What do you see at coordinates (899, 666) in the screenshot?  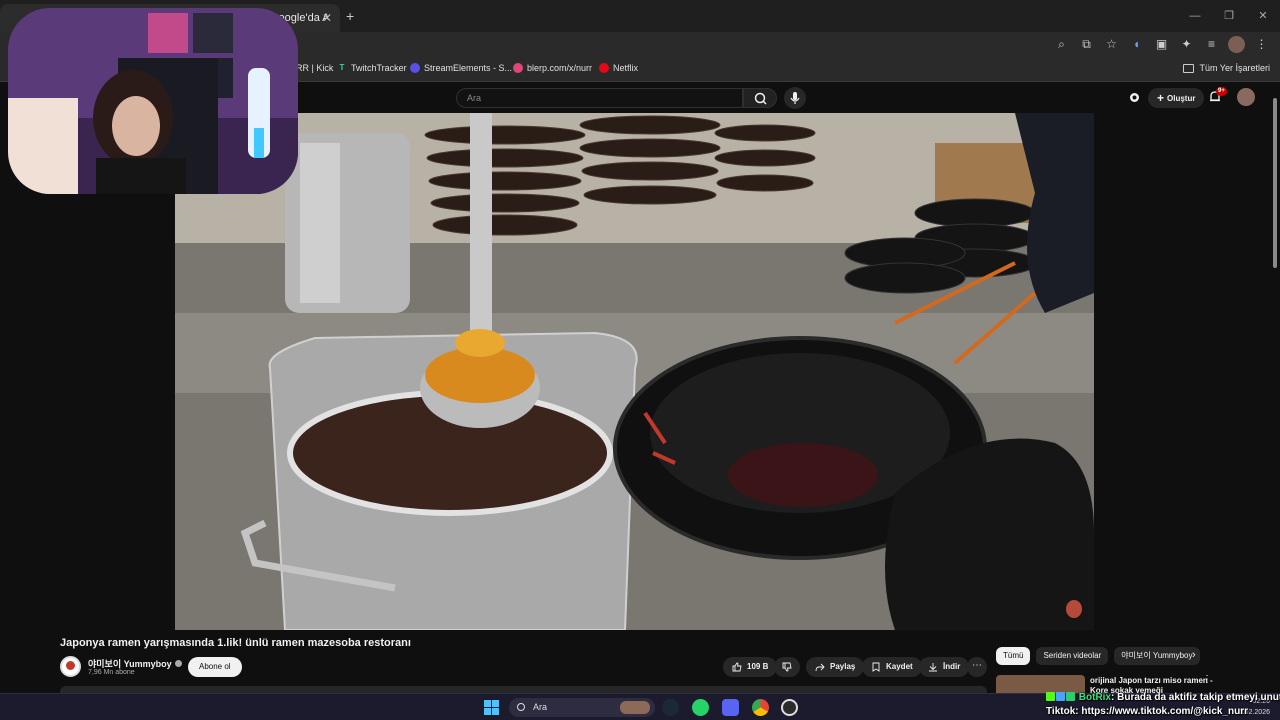 I see `save-label: Kaydet` at bounding box center [899, 666].